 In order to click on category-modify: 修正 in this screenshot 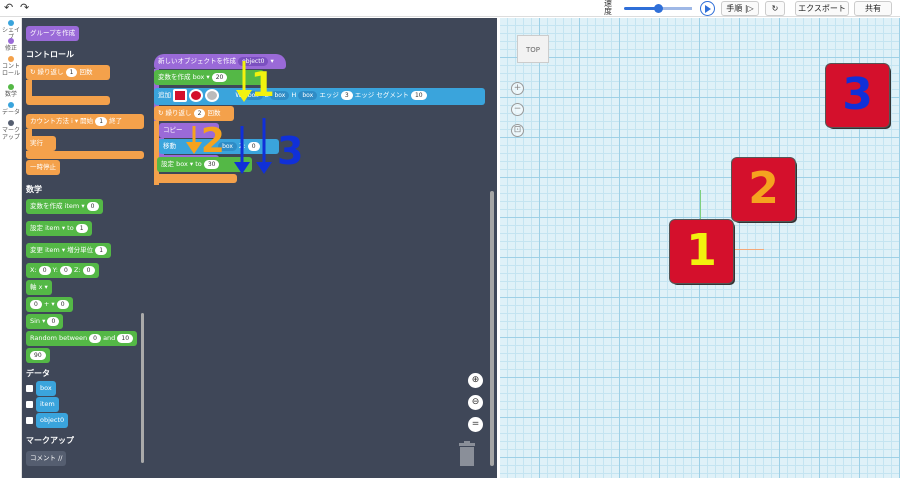, I will do `click(11, 45)`.